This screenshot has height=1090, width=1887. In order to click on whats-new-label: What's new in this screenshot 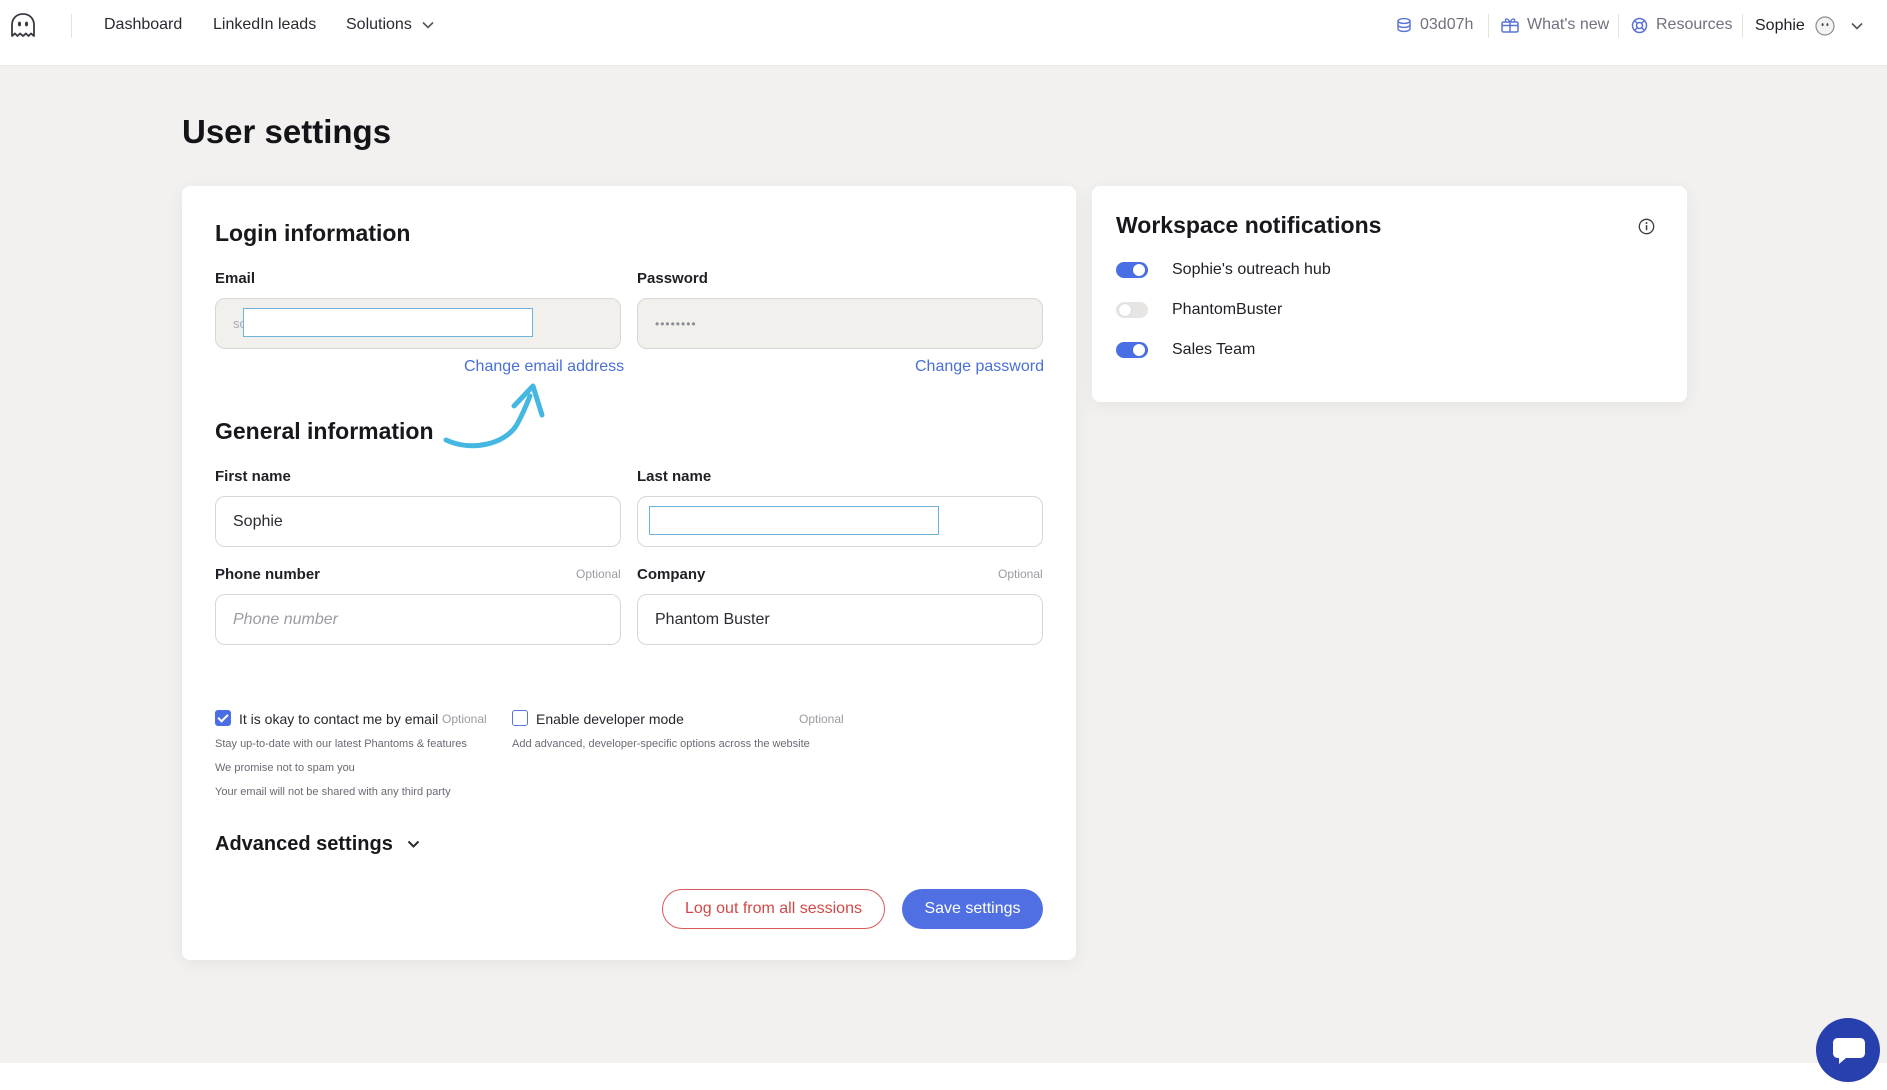, I will do `click(1568, 24)`.